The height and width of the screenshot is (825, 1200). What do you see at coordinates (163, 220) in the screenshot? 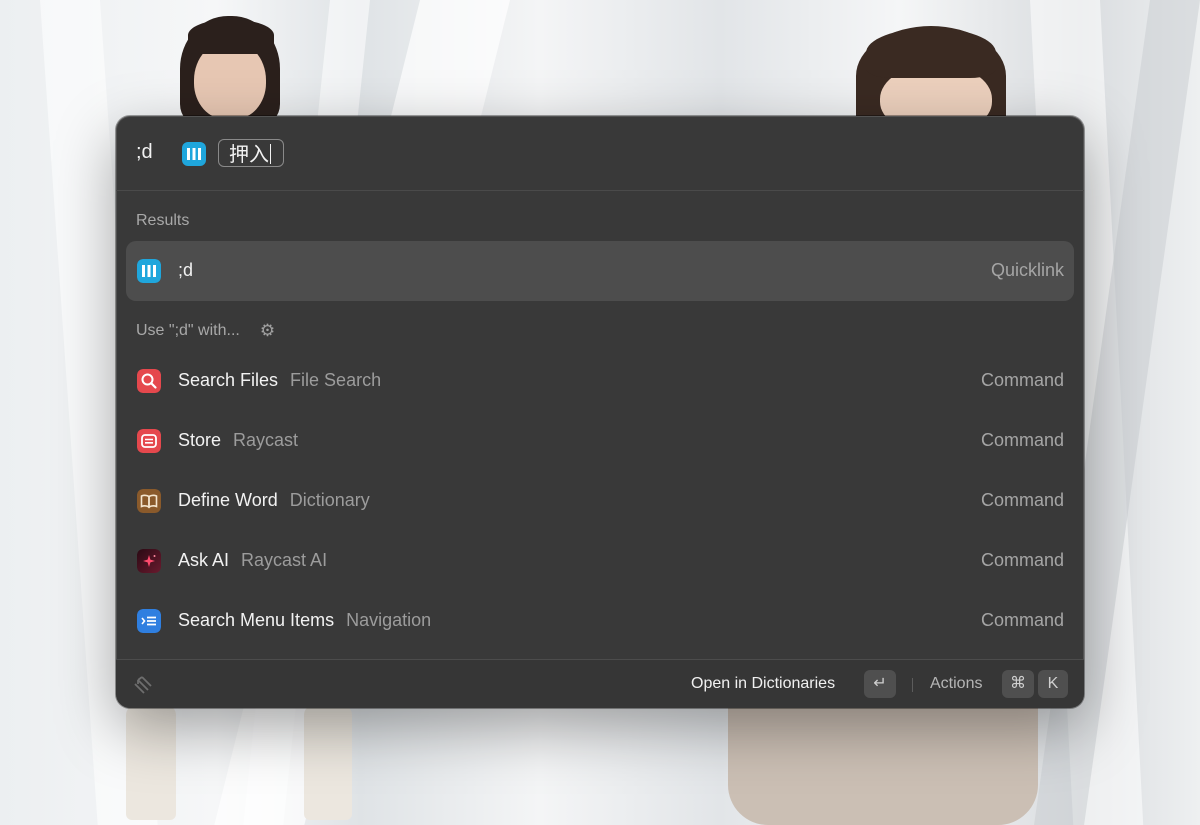
I see `section-header-results: Results` at bounding box center [163, 220].